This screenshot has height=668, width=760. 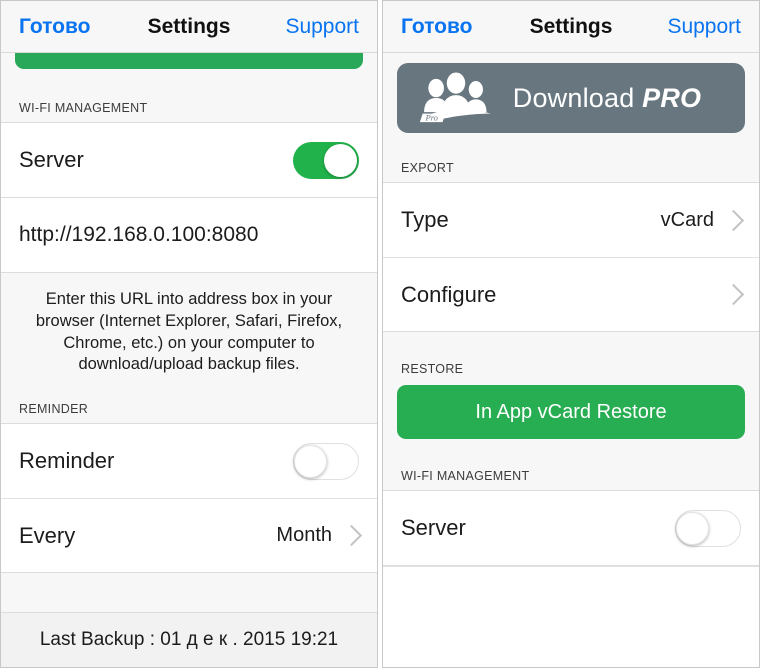 I want to click on reminder-toggle-knob, so click(x=310, y=461).